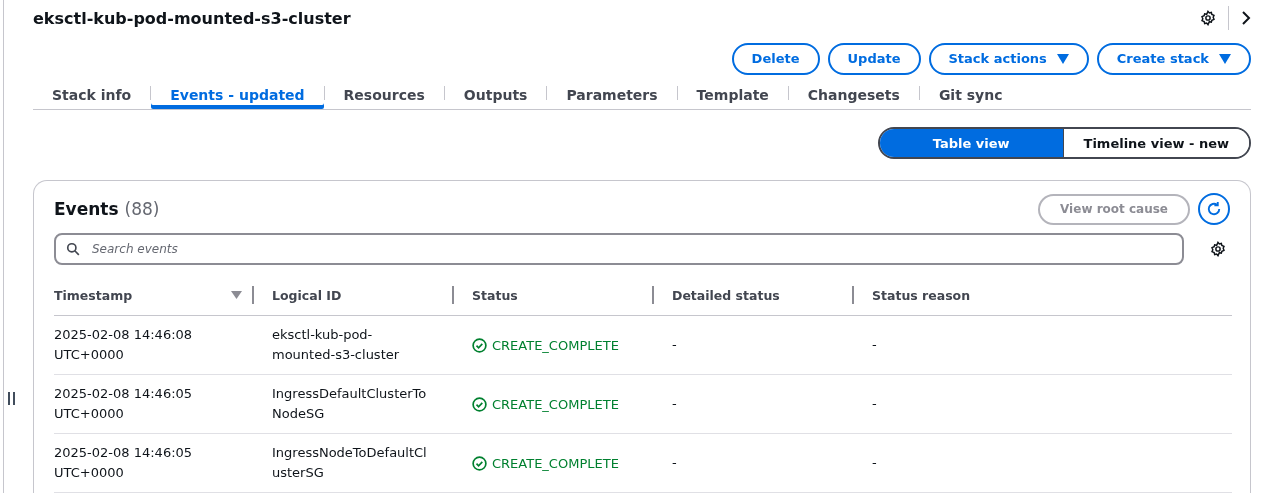 Image resolution: width=1267 pixels, height=493 pixels. What do you see at coordinates (350, 463) in the screenshot?
I see `table-cell-text: IngressNodeToDefaultClusterSG` at bounding box center [350, 463].